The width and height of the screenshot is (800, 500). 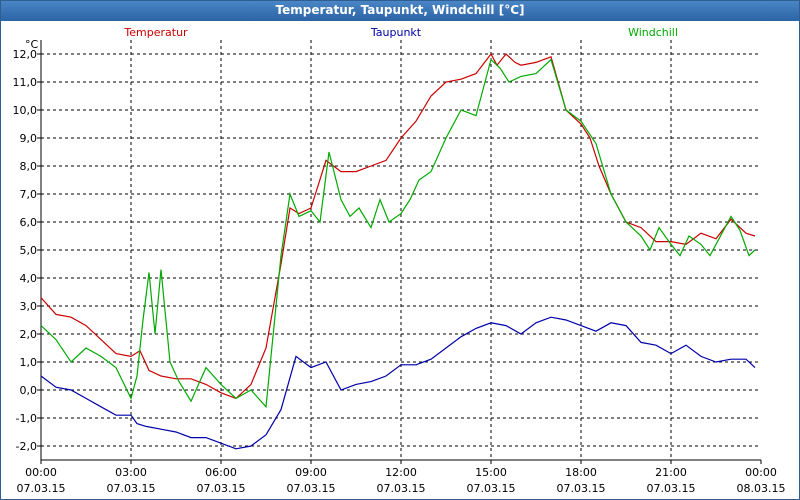 What do you see at coordinates (29, 362) in the screenshot?
I see `y-tick-label: 1,0` at bounding box center [29, 362].